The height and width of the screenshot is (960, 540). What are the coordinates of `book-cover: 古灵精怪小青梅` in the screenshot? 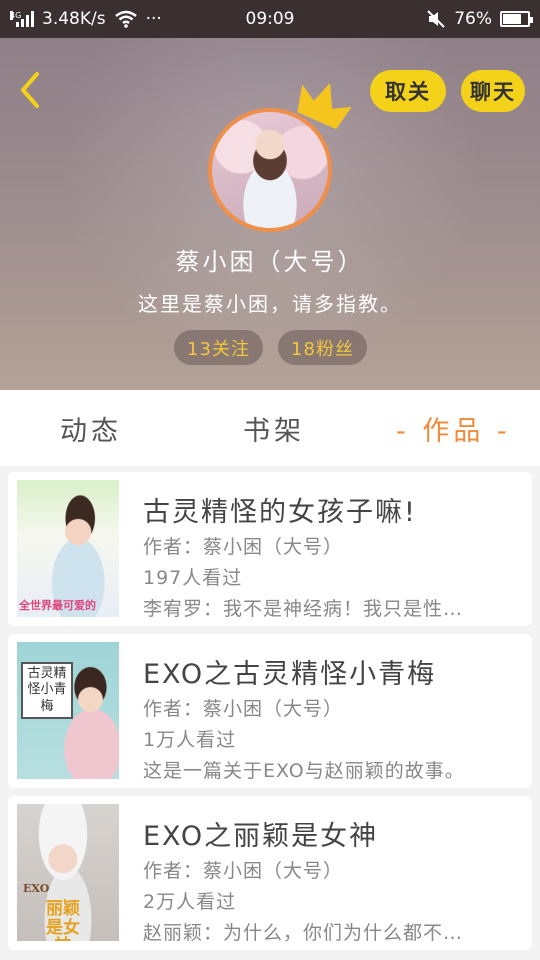 It's located at (68, 710).